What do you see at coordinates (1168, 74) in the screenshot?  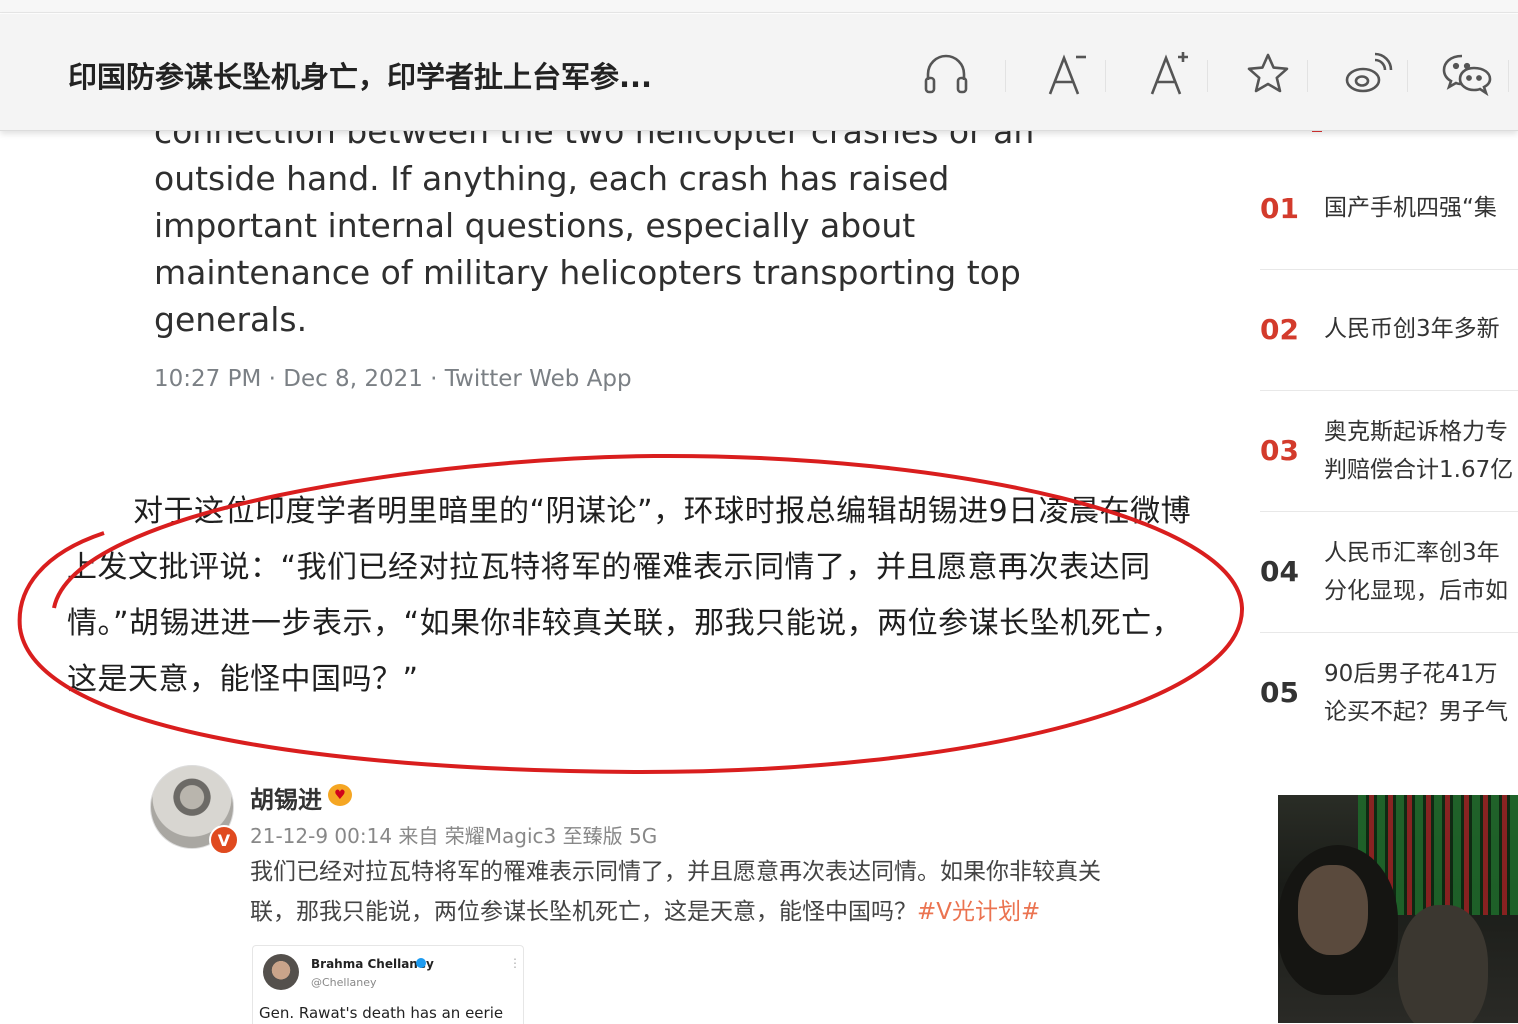 I see `font-increase-icon` at bounding box center [1168, 74].